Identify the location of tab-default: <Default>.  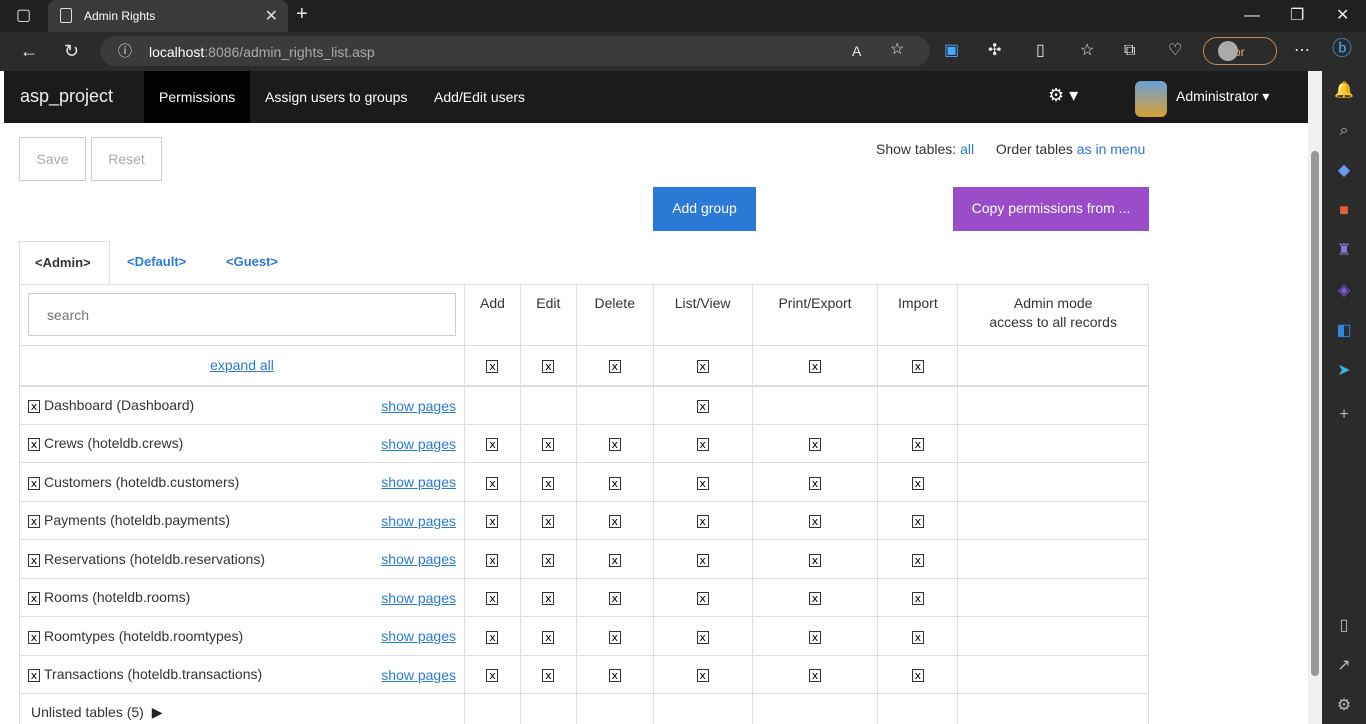
(156, 262).